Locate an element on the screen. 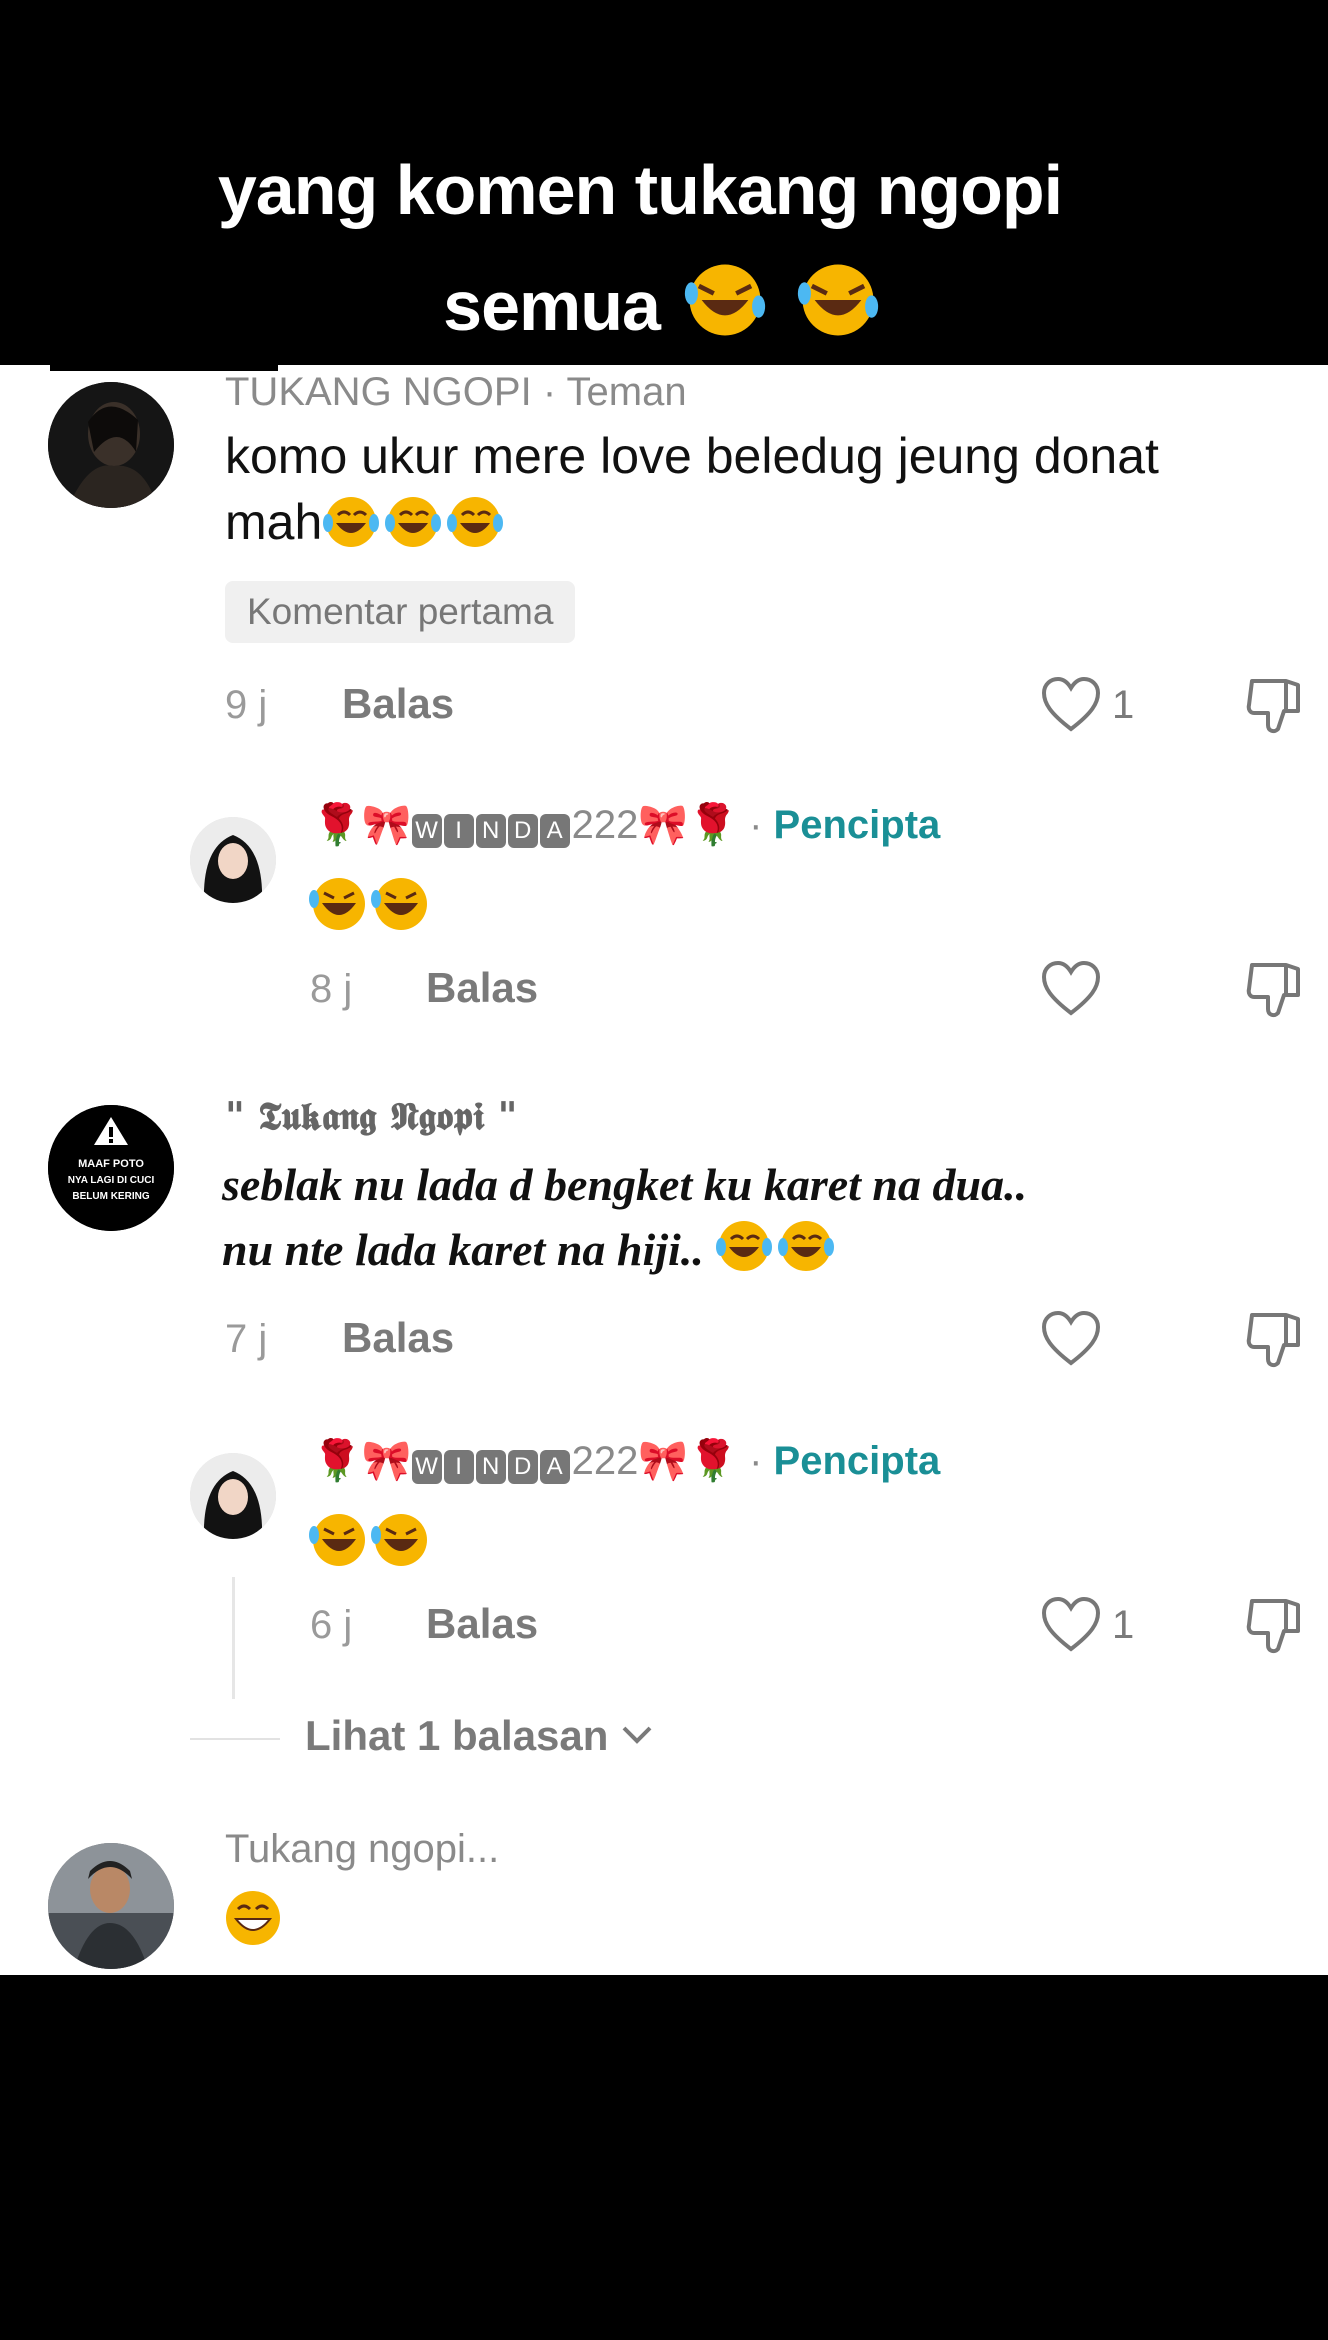 The height and width of the screenshot is (2340, 1328). comment-time: 6 j is located at coordinates (331, 1625).